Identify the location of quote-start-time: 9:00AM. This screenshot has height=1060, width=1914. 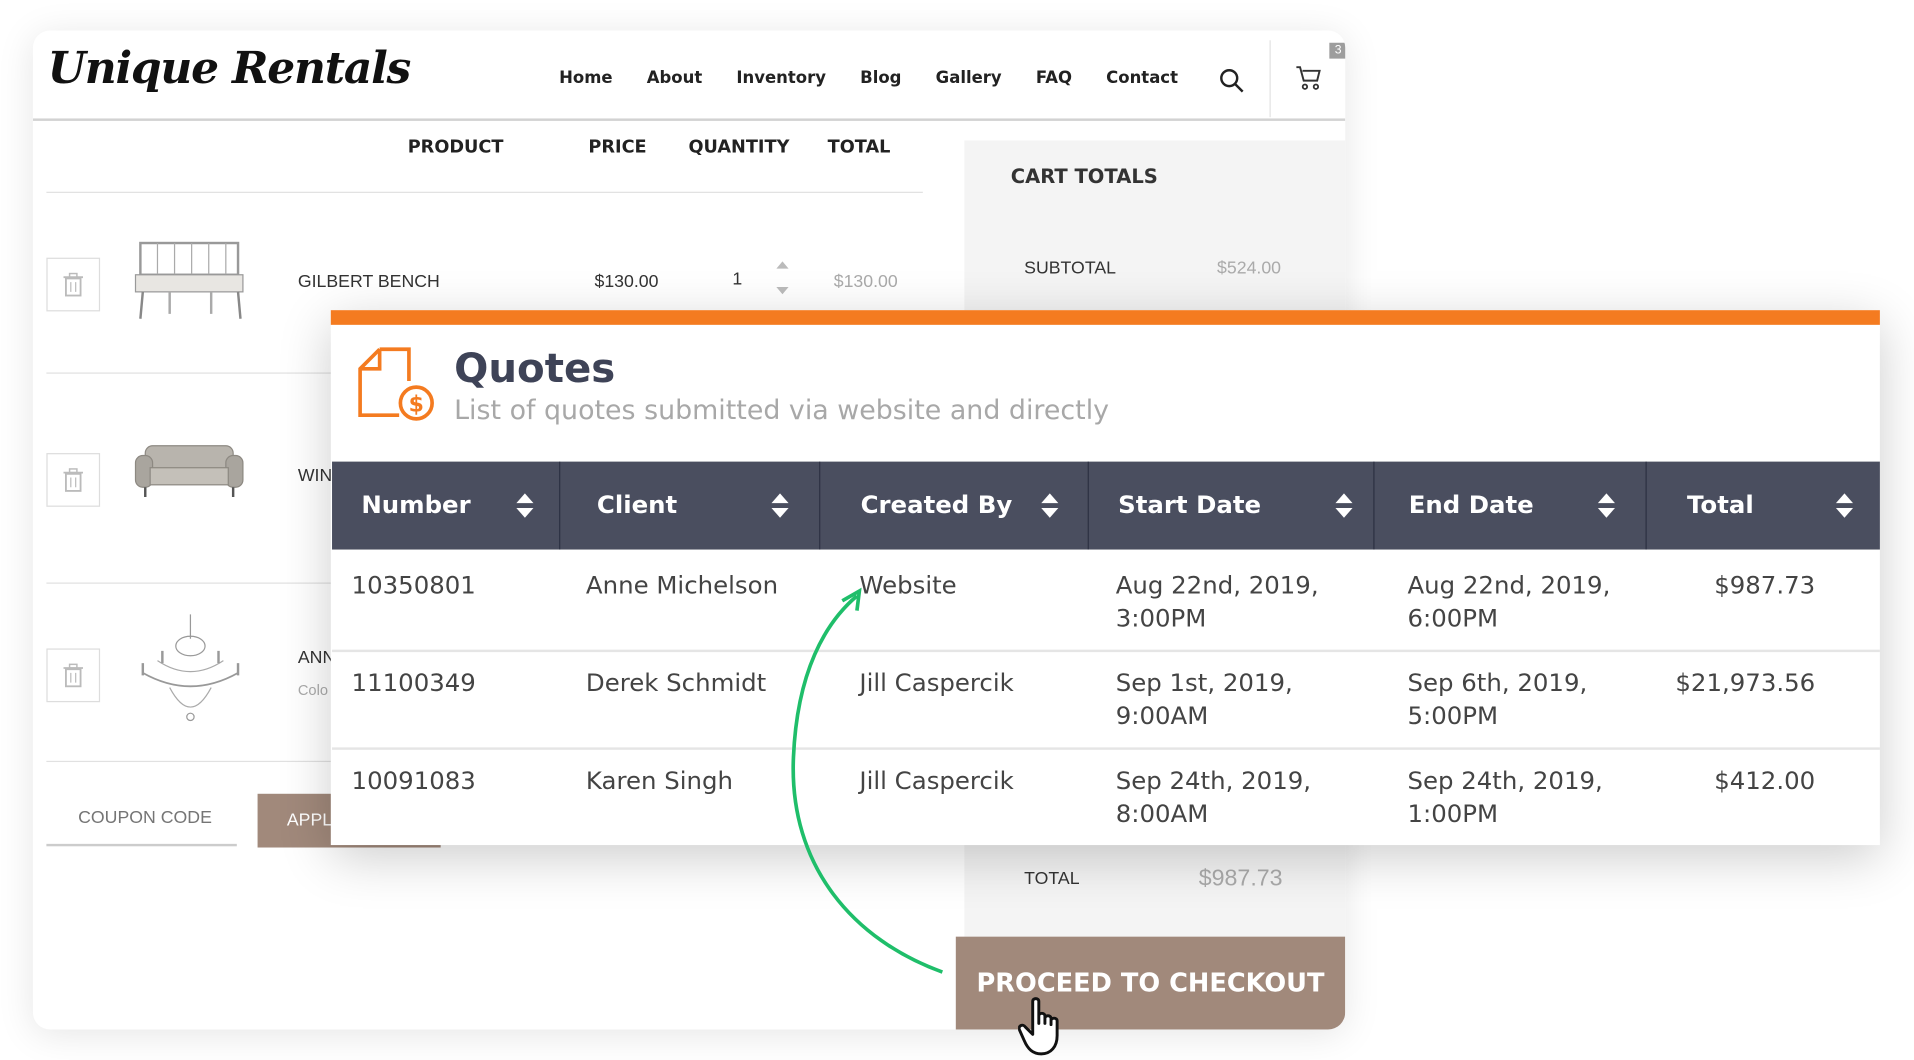
(1162, 715).